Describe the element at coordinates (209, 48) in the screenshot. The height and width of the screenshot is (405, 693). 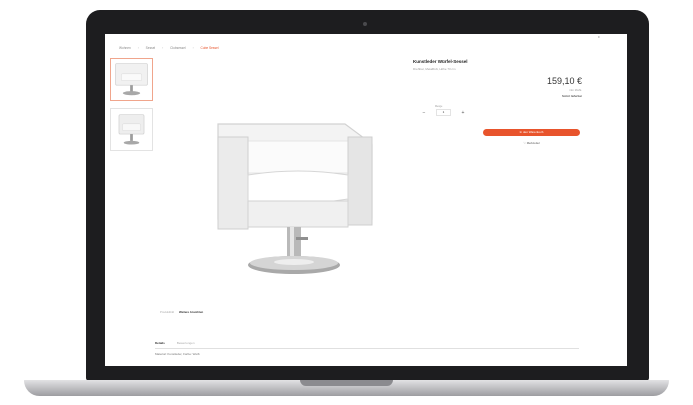
I see `breadcrumb-current: Cube Sessel` at that location.